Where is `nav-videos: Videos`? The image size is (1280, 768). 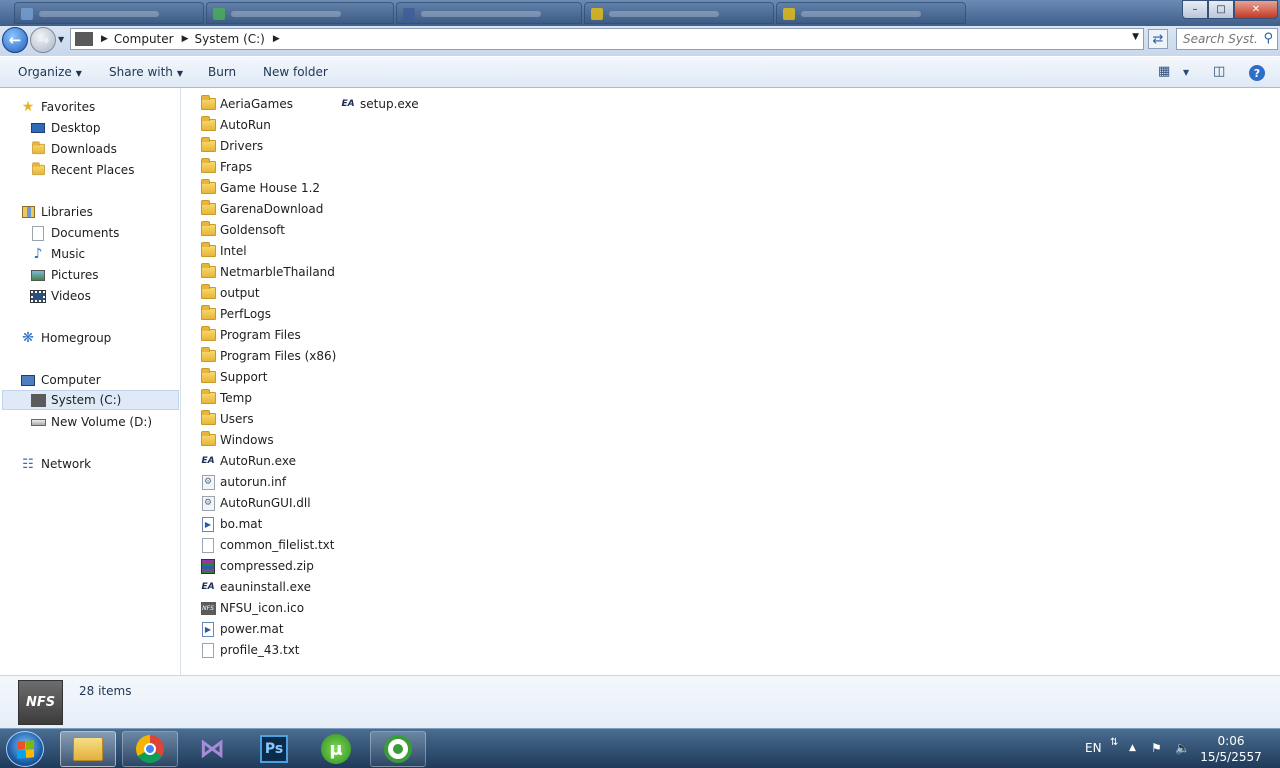
nav-videos: Videos is located at coordinates (60, 296).